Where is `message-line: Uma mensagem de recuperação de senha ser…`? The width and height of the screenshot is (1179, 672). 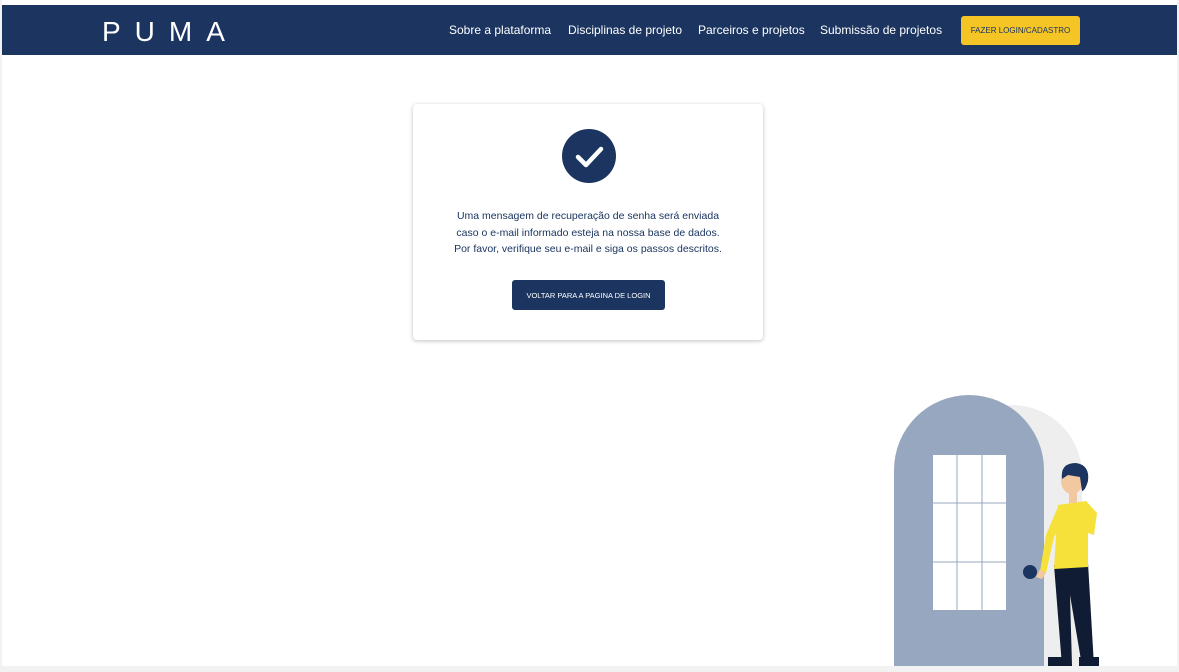 message-line: Uma mensagem de recuperação de senha ser… is located at coordinates (588, 216).